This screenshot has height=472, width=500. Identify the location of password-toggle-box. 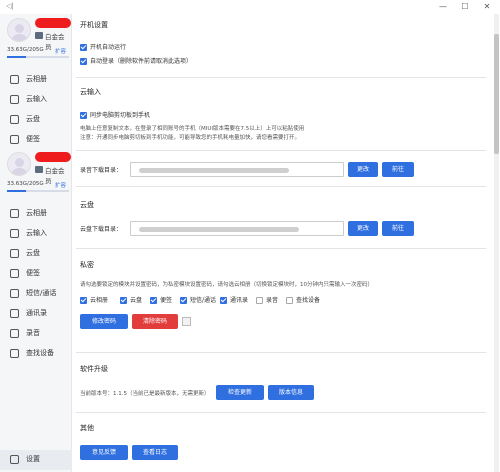
(186, 321).